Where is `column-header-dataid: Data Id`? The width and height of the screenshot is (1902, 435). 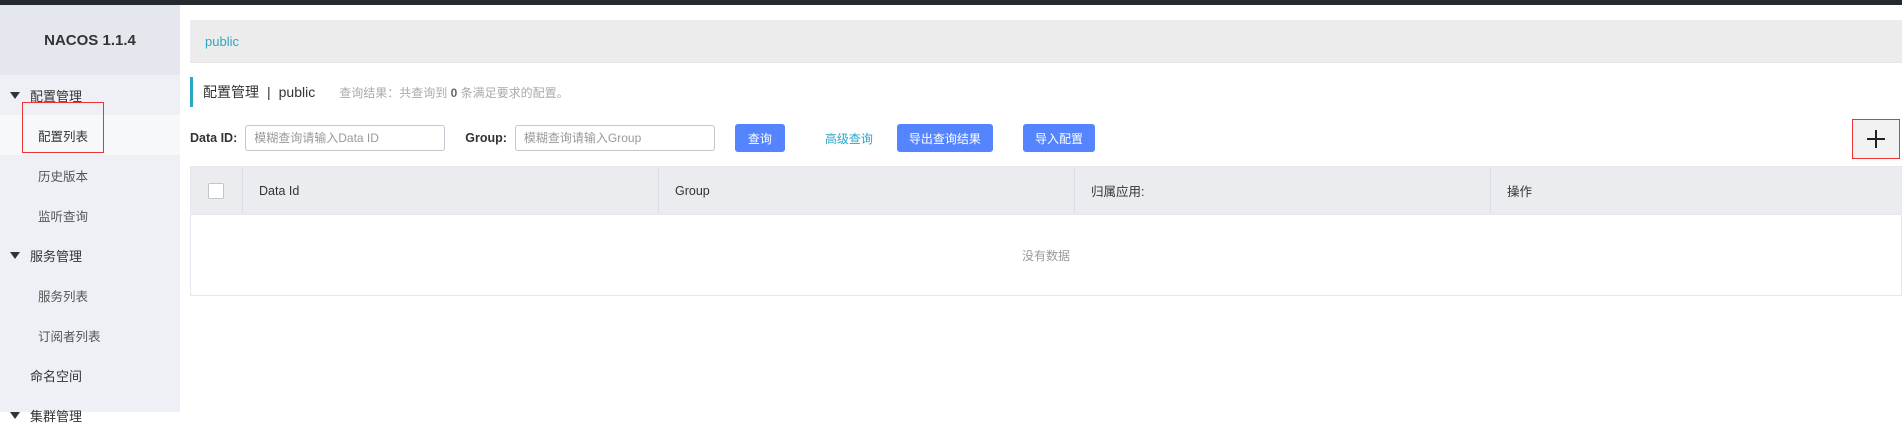 column-header-dataid: Data Id is located at coordinates (451, 190).